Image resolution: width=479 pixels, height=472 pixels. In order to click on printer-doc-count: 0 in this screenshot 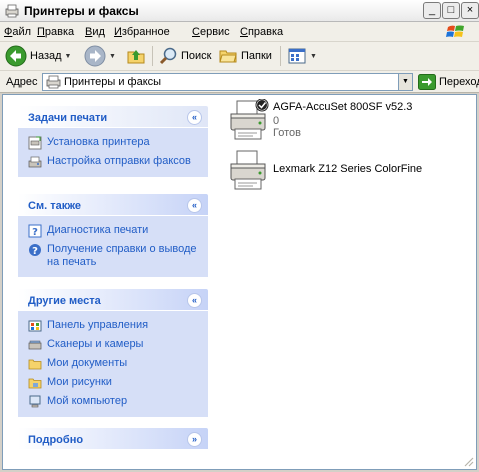, I will do `click(276, 121)`.